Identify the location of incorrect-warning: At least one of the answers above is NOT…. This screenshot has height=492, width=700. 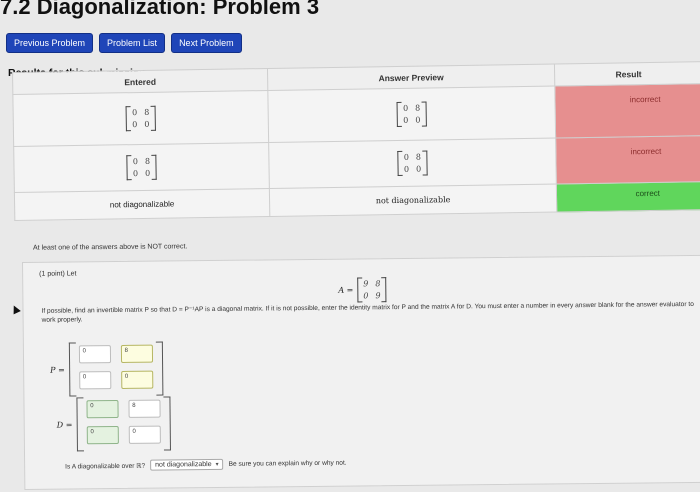
(110, 247).